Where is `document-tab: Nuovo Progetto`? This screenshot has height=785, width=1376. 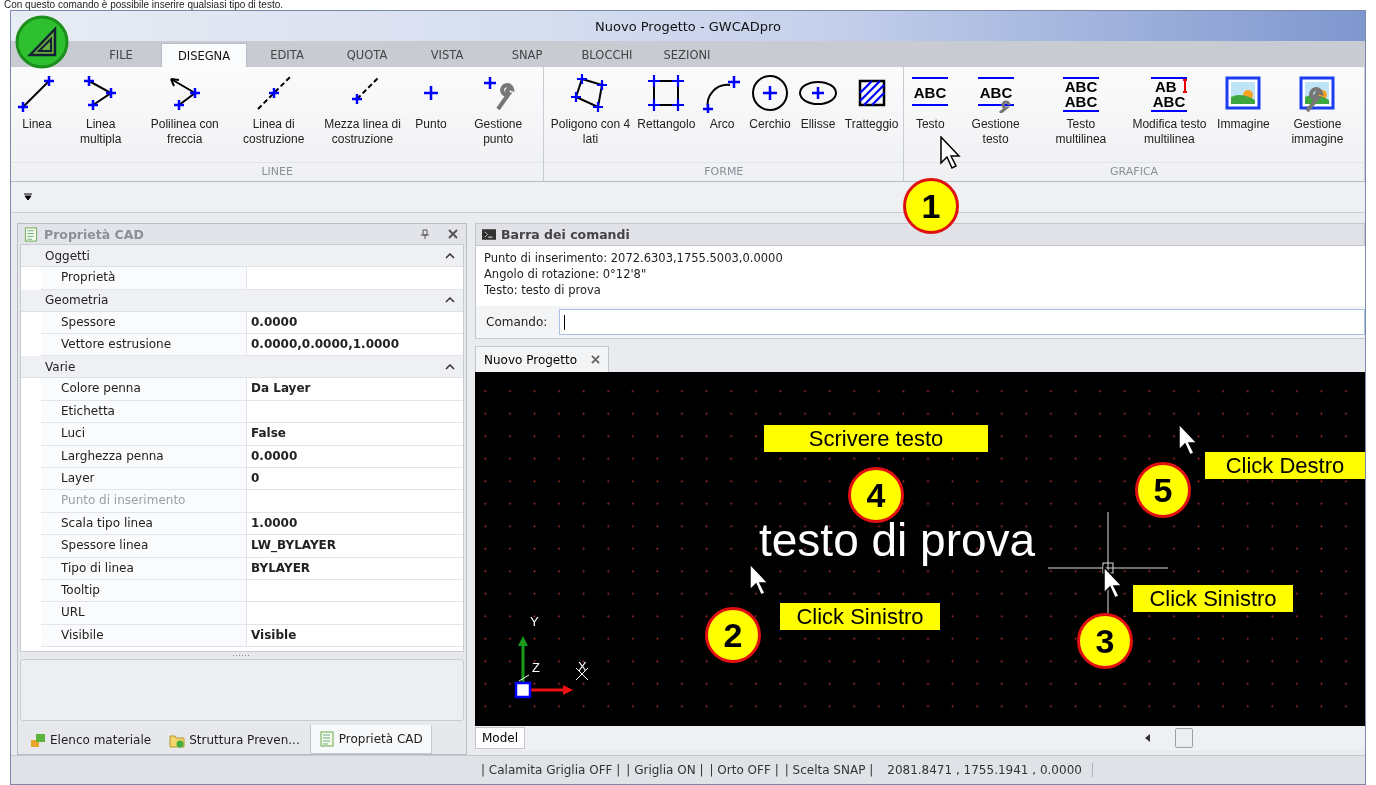 document-tab: Nuovo Progetto is located at coordinates (542, 359).